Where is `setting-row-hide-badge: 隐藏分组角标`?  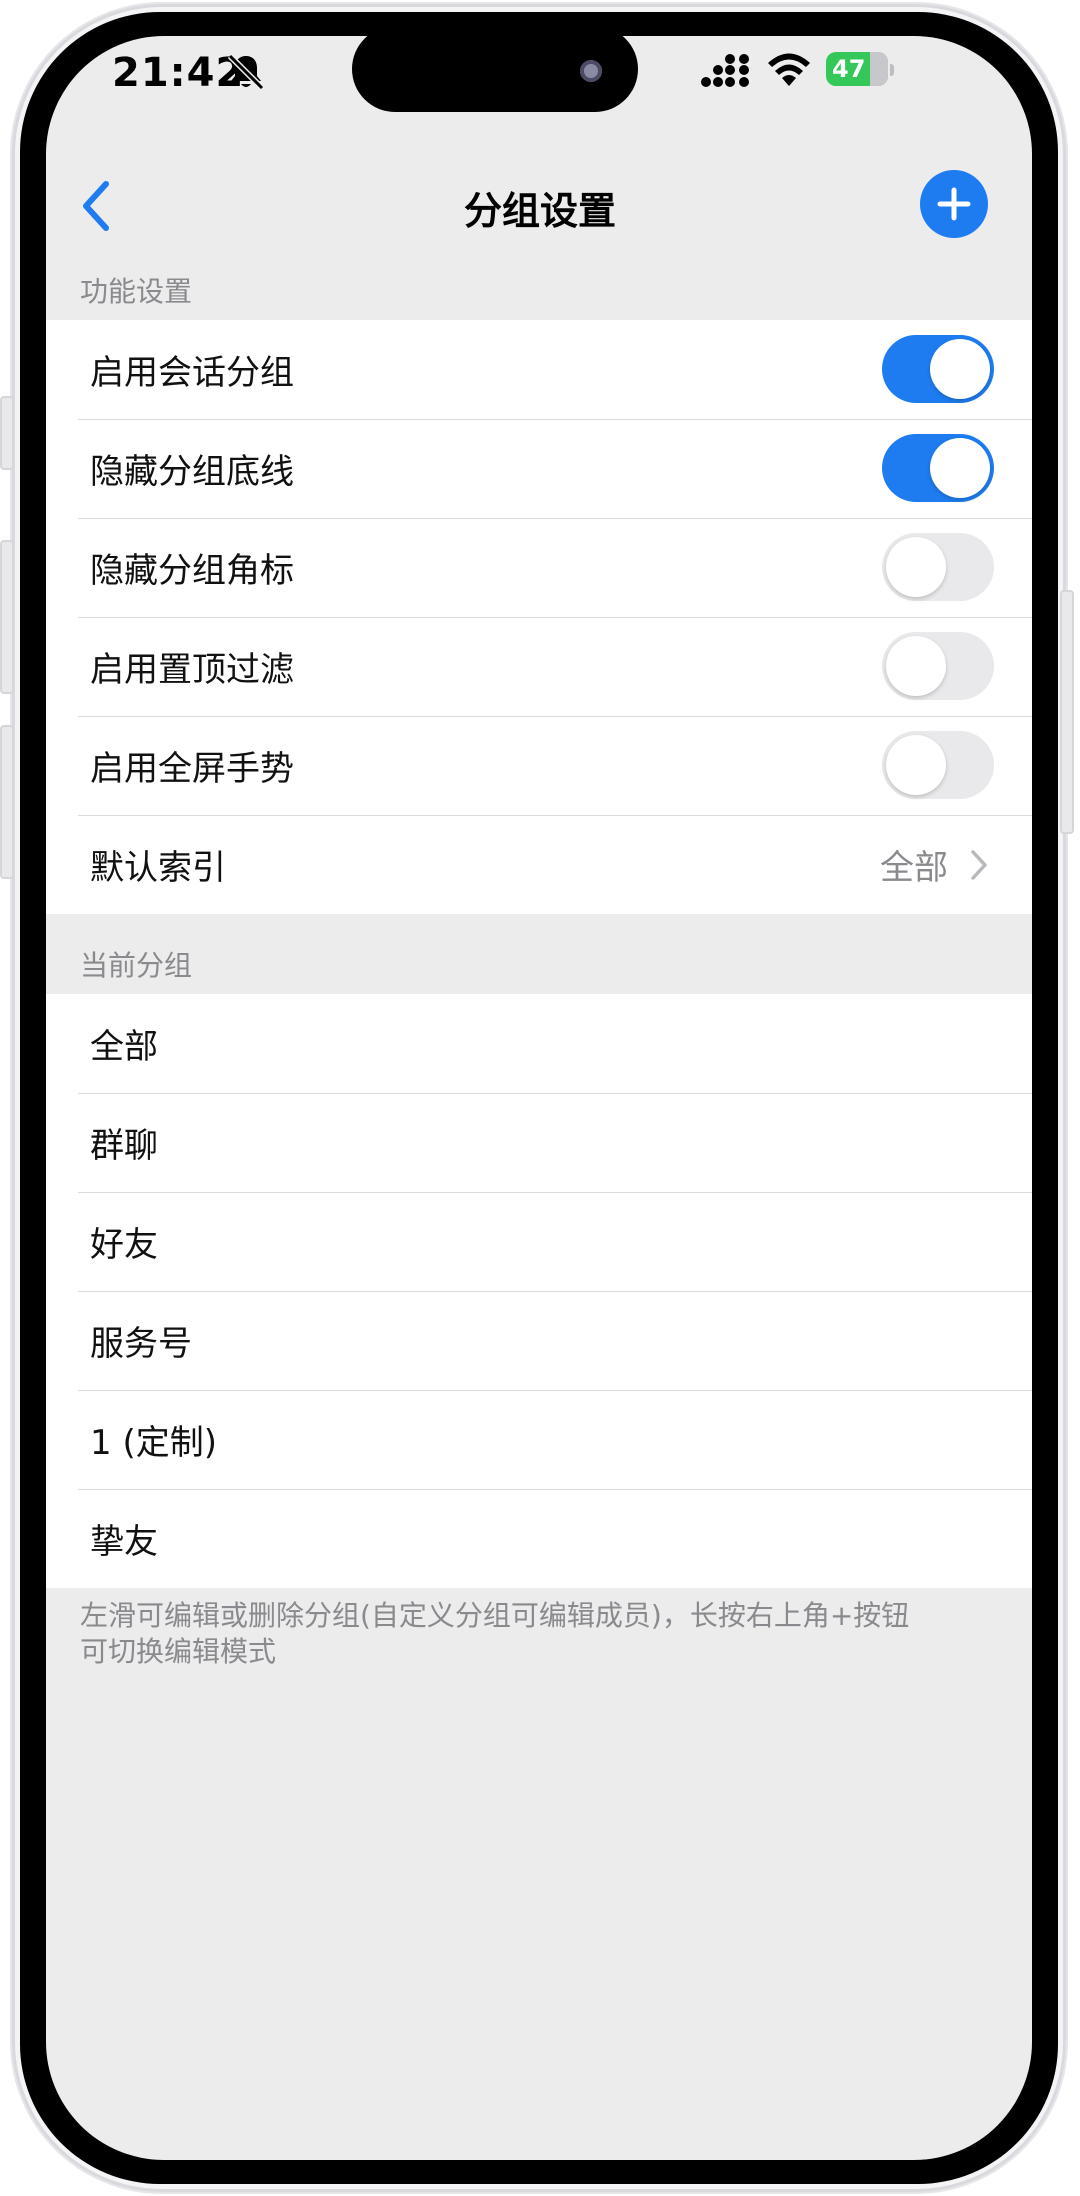
setting-row-hide-badge: 隐藏分组角标 is located at coordinates (539, 567).